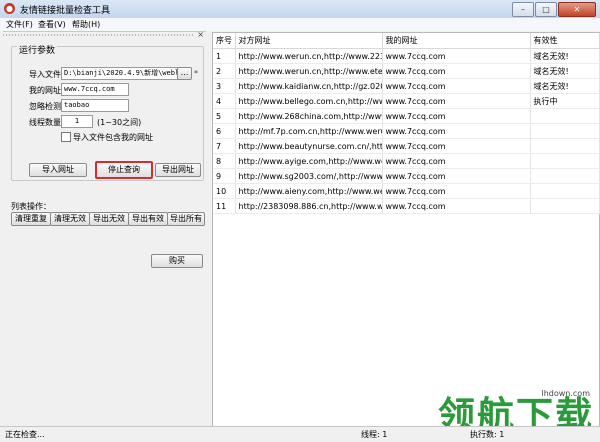 The width and height of the screenshot is (600, 442). Describe the element at coordinates (374, 434) in the screenshot. I see `status-threads: 线程: 1` at that location.